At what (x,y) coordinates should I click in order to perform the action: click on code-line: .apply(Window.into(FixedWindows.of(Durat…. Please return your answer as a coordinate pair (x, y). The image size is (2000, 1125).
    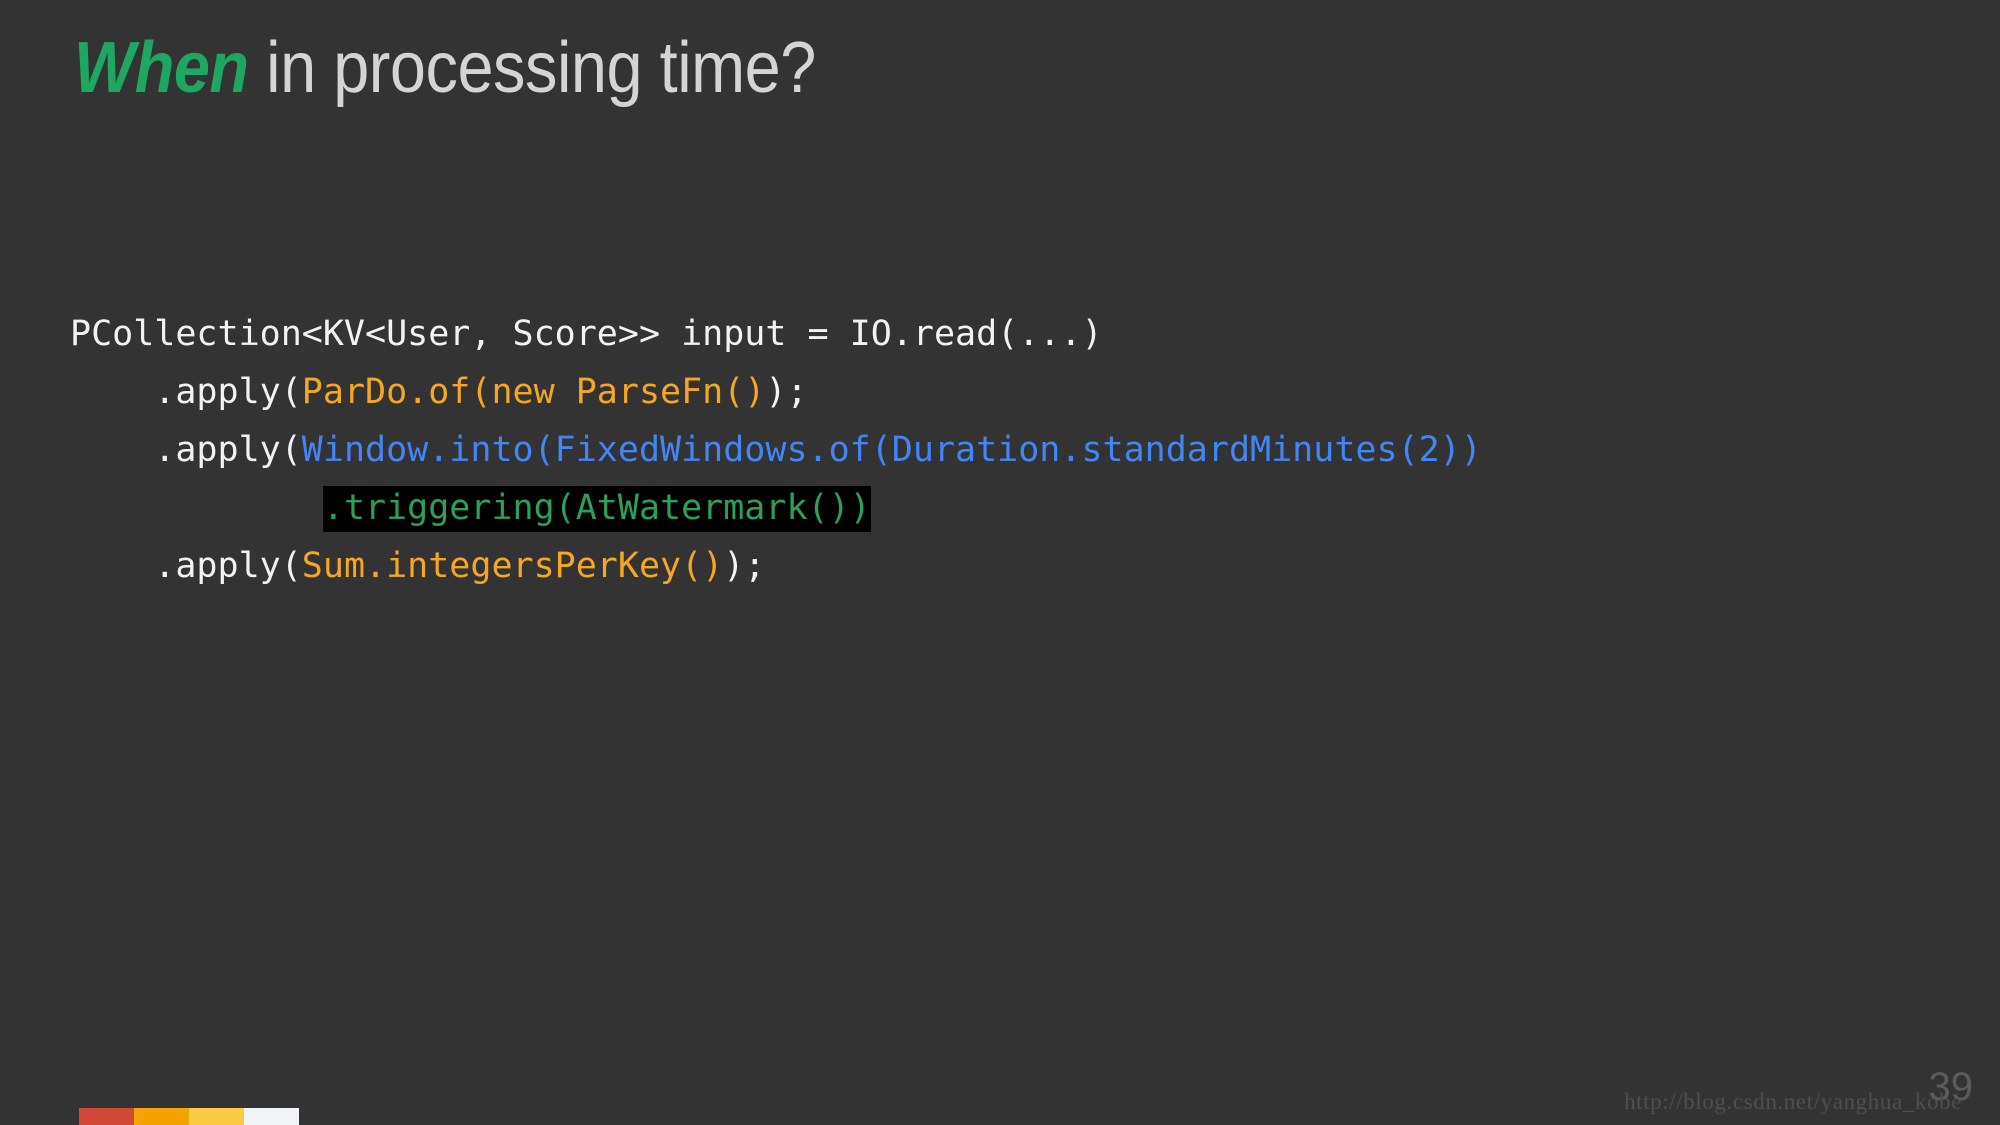
    Looking at the image, I should click on (776, 450).